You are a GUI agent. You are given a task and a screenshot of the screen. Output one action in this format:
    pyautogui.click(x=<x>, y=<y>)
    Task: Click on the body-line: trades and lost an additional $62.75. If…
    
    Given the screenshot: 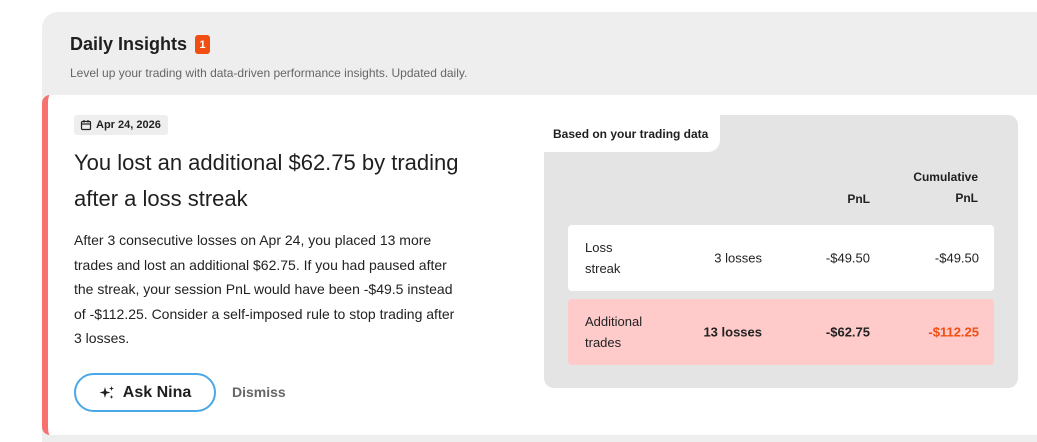 What is the action you would take?
    pyautogui.click(x=260, y=264)
    